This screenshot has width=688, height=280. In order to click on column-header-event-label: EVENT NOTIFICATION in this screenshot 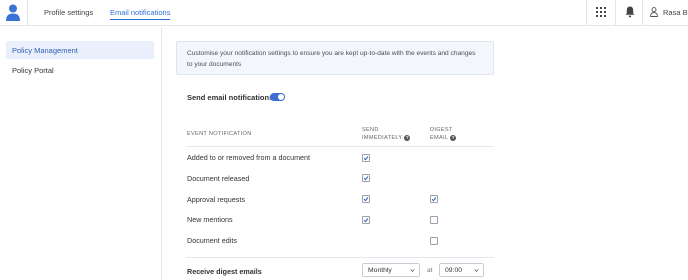, I will do `click(219, 134)`.